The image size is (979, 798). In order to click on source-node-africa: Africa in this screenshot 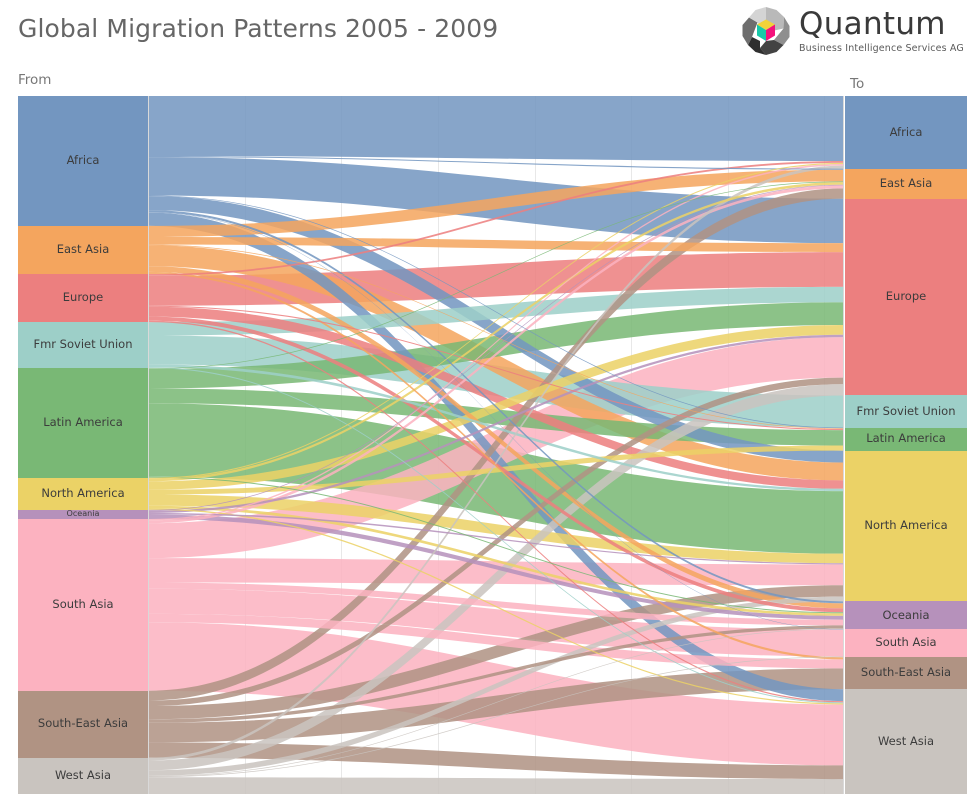, I will do `click(83, 161)`.